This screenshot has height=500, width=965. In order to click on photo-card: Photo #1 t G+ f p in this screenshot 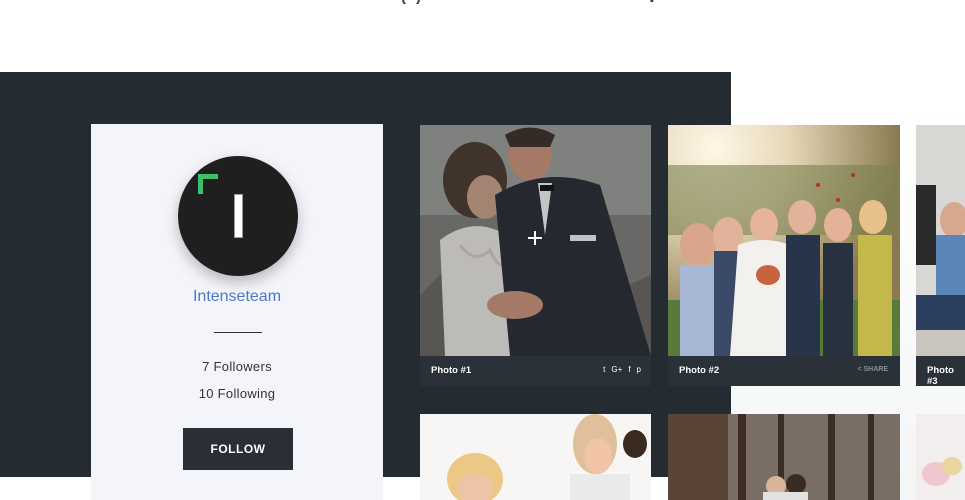, I will do `click(535, 255)`.